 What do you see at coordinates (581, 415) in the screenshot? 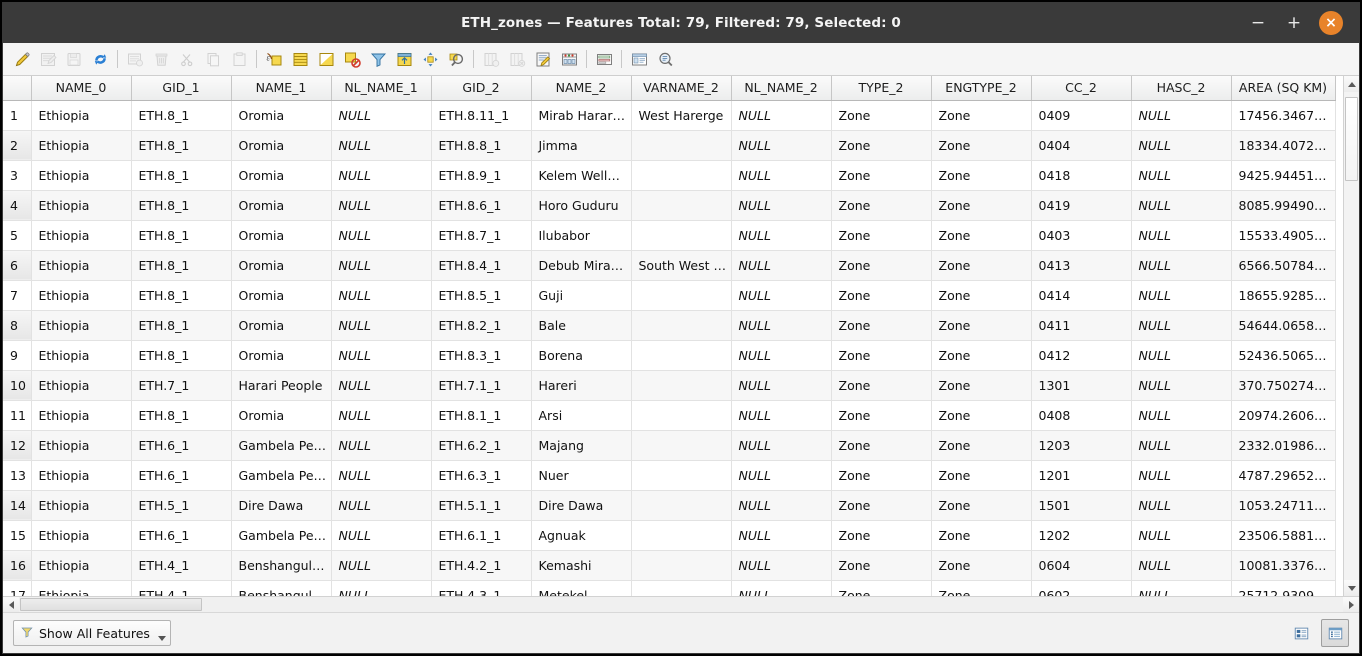
I see `cell-name-2: Arsi` at bounding box center [581, 415].